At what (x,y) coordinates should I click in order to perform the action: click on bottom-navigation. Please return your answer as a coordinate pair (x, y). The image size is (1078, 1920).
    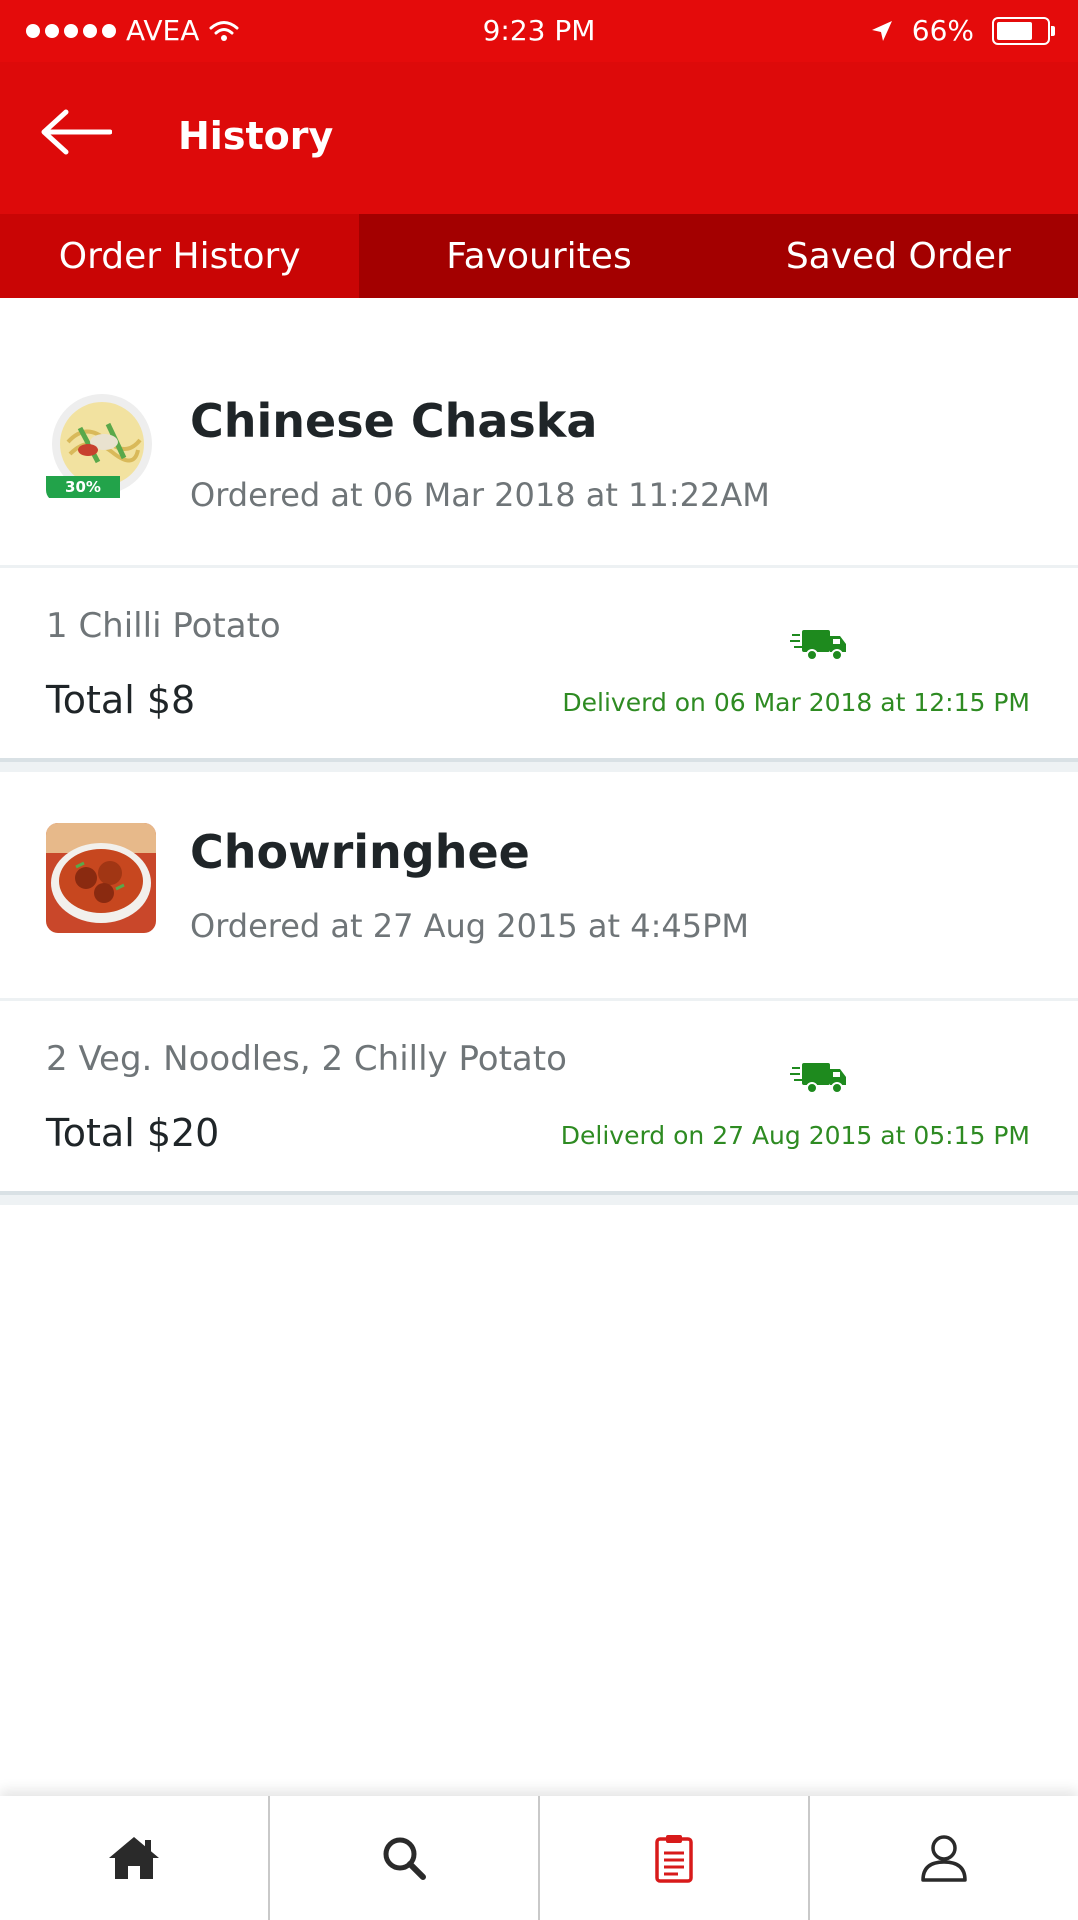
    Looking at the image, I should click on (539, 1858).